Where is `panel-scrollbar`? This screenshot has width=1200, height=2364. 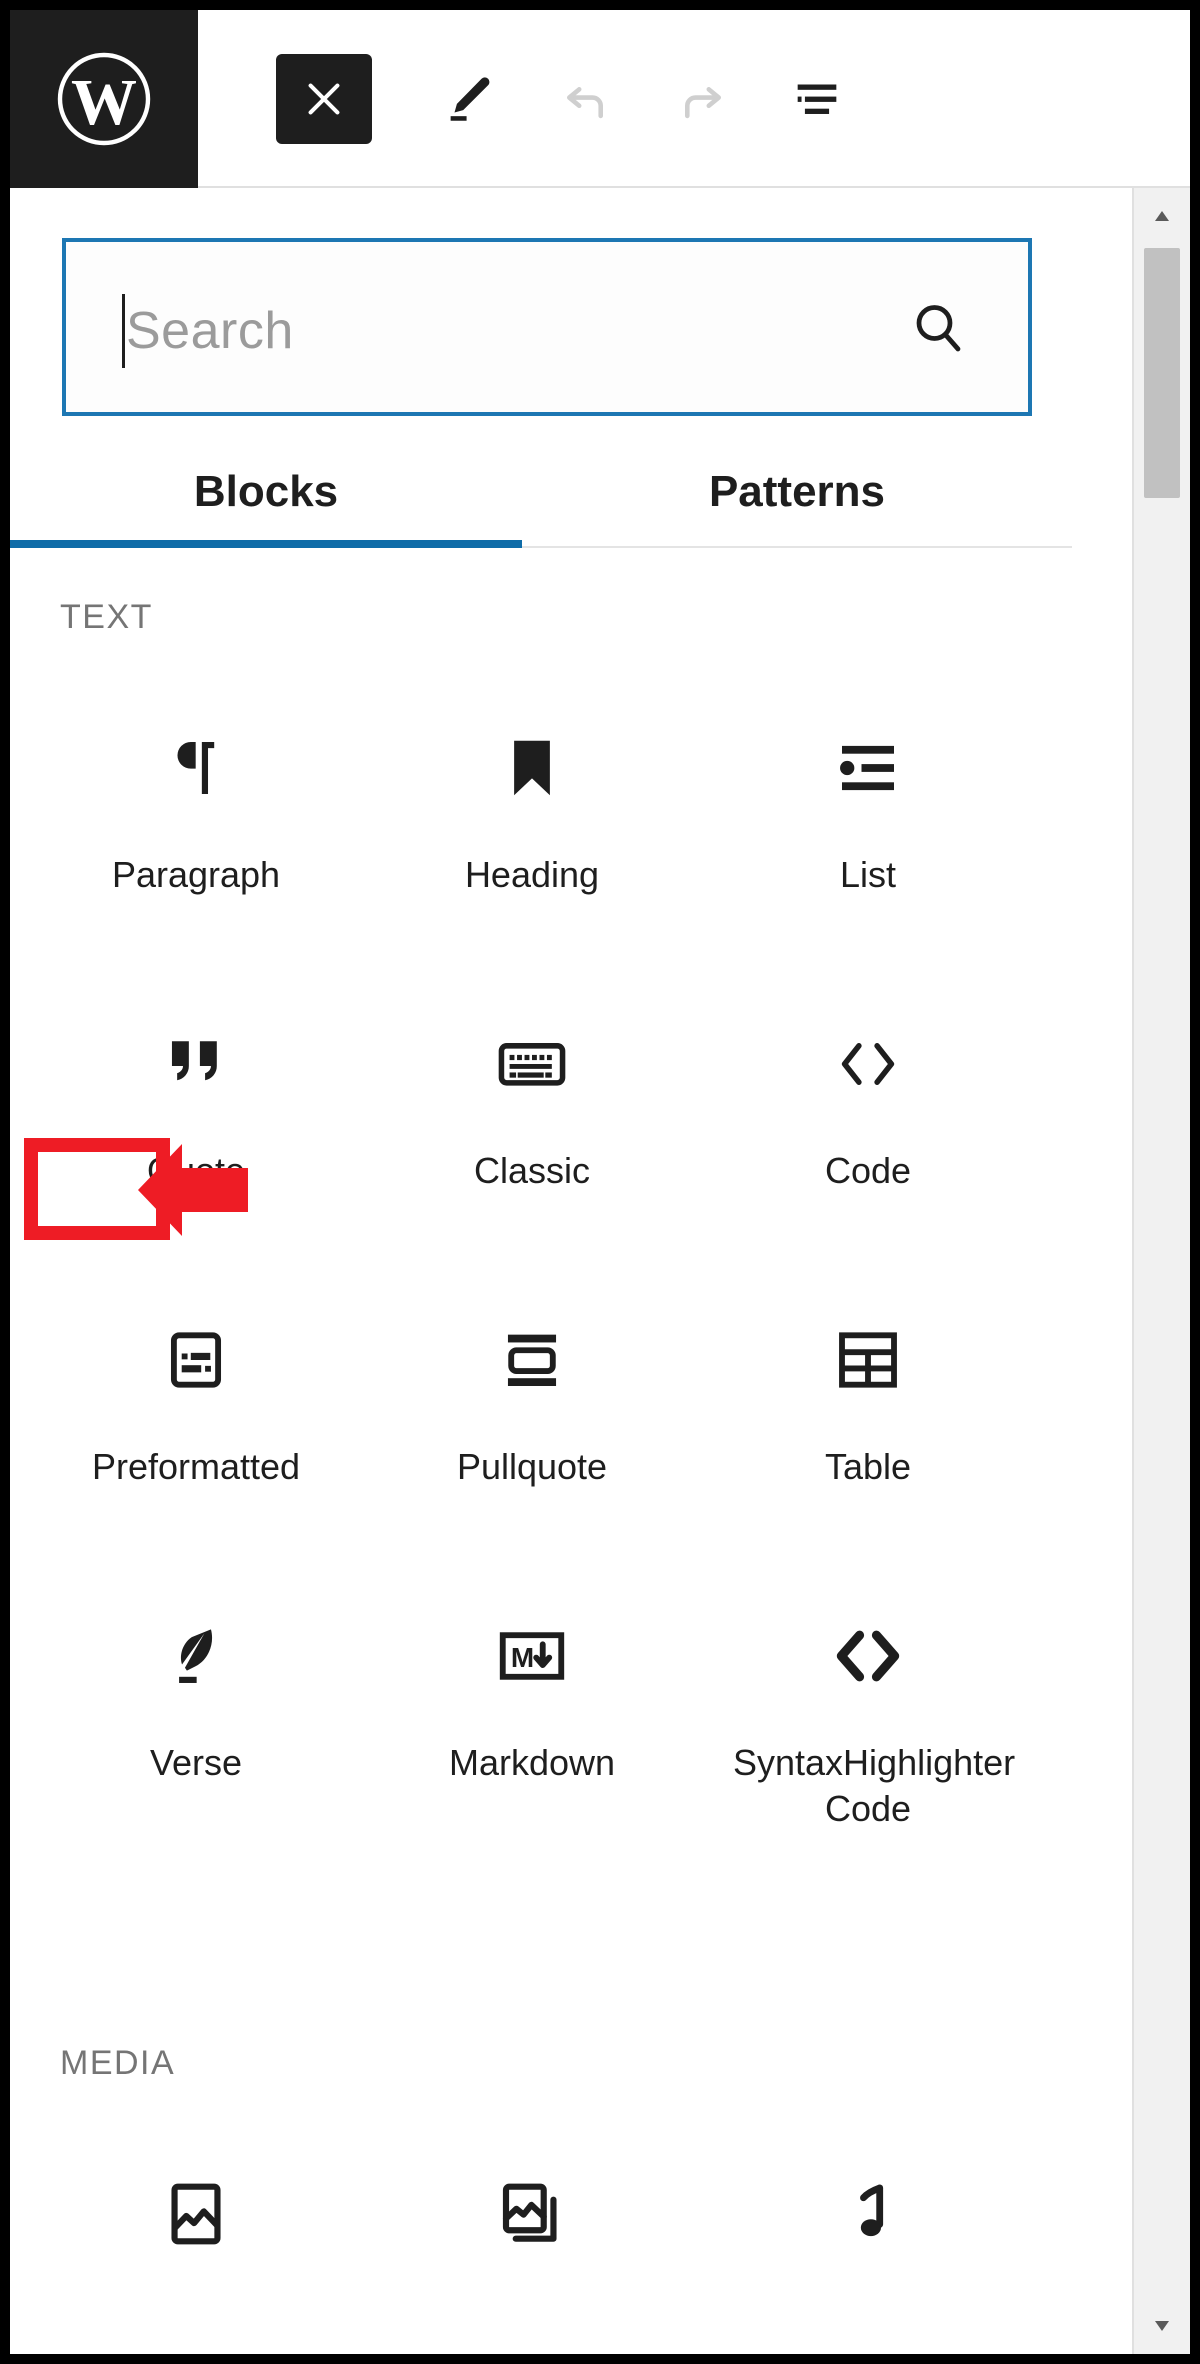
panel-scrollbar is located at coordinates (1161, 1271).